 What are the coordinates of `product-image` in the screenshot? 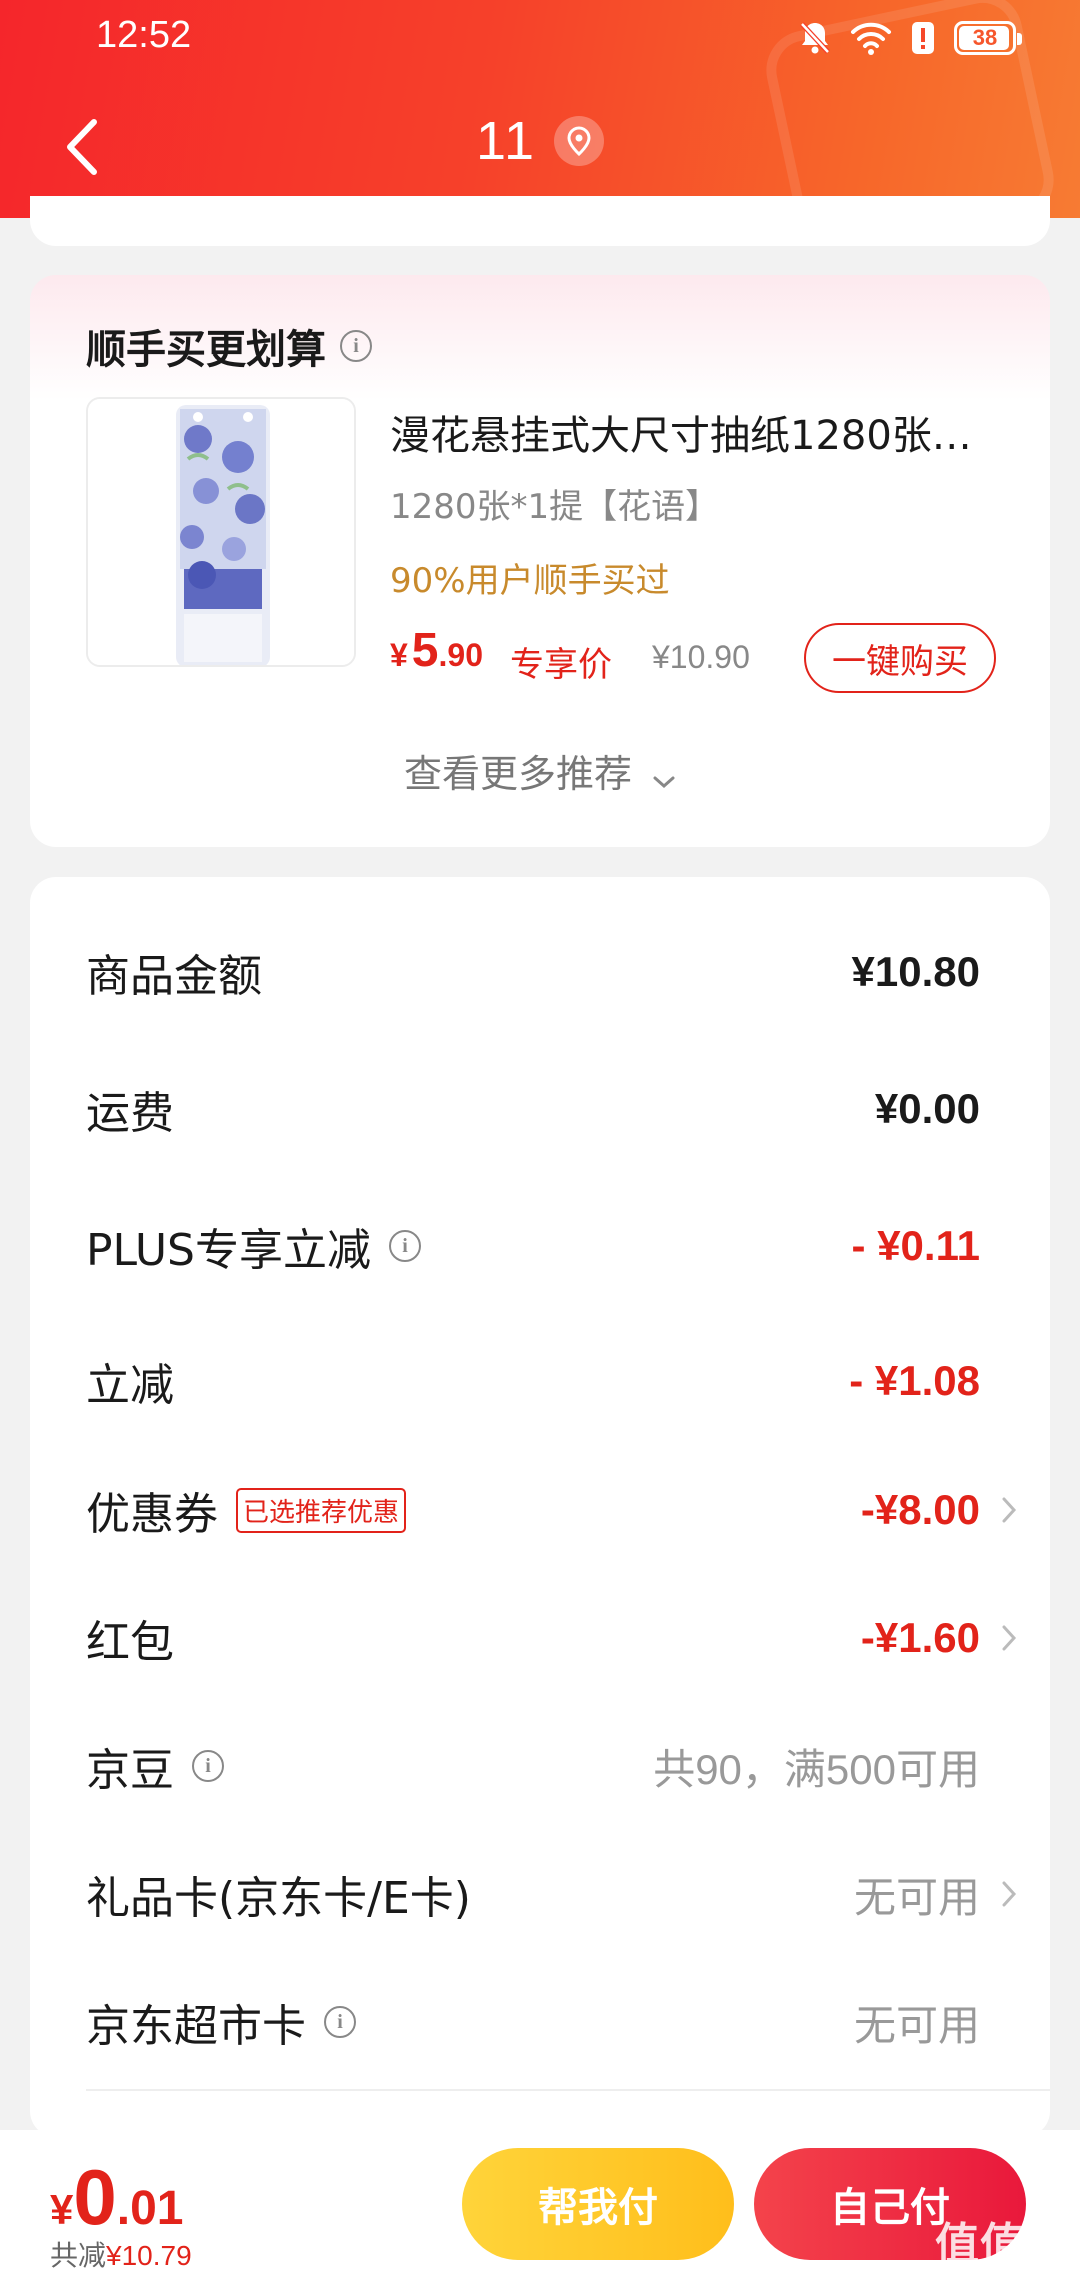 It's located at (221, 532).